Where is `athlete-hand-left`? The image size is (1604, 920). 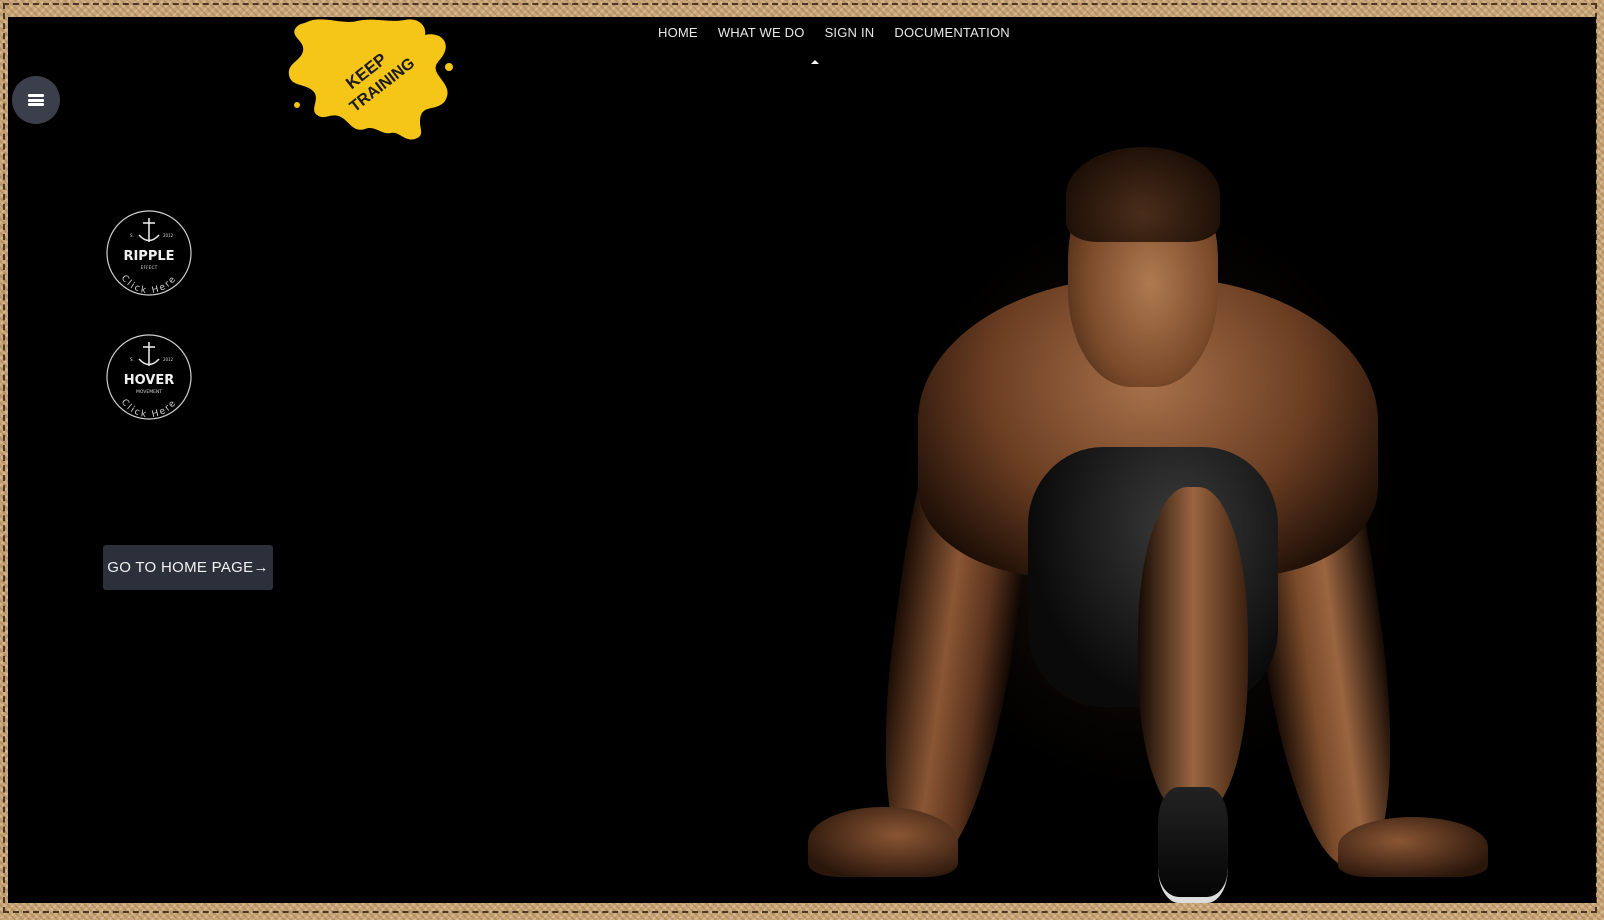 athlete-hand-left is located at coordinates (883, 842).